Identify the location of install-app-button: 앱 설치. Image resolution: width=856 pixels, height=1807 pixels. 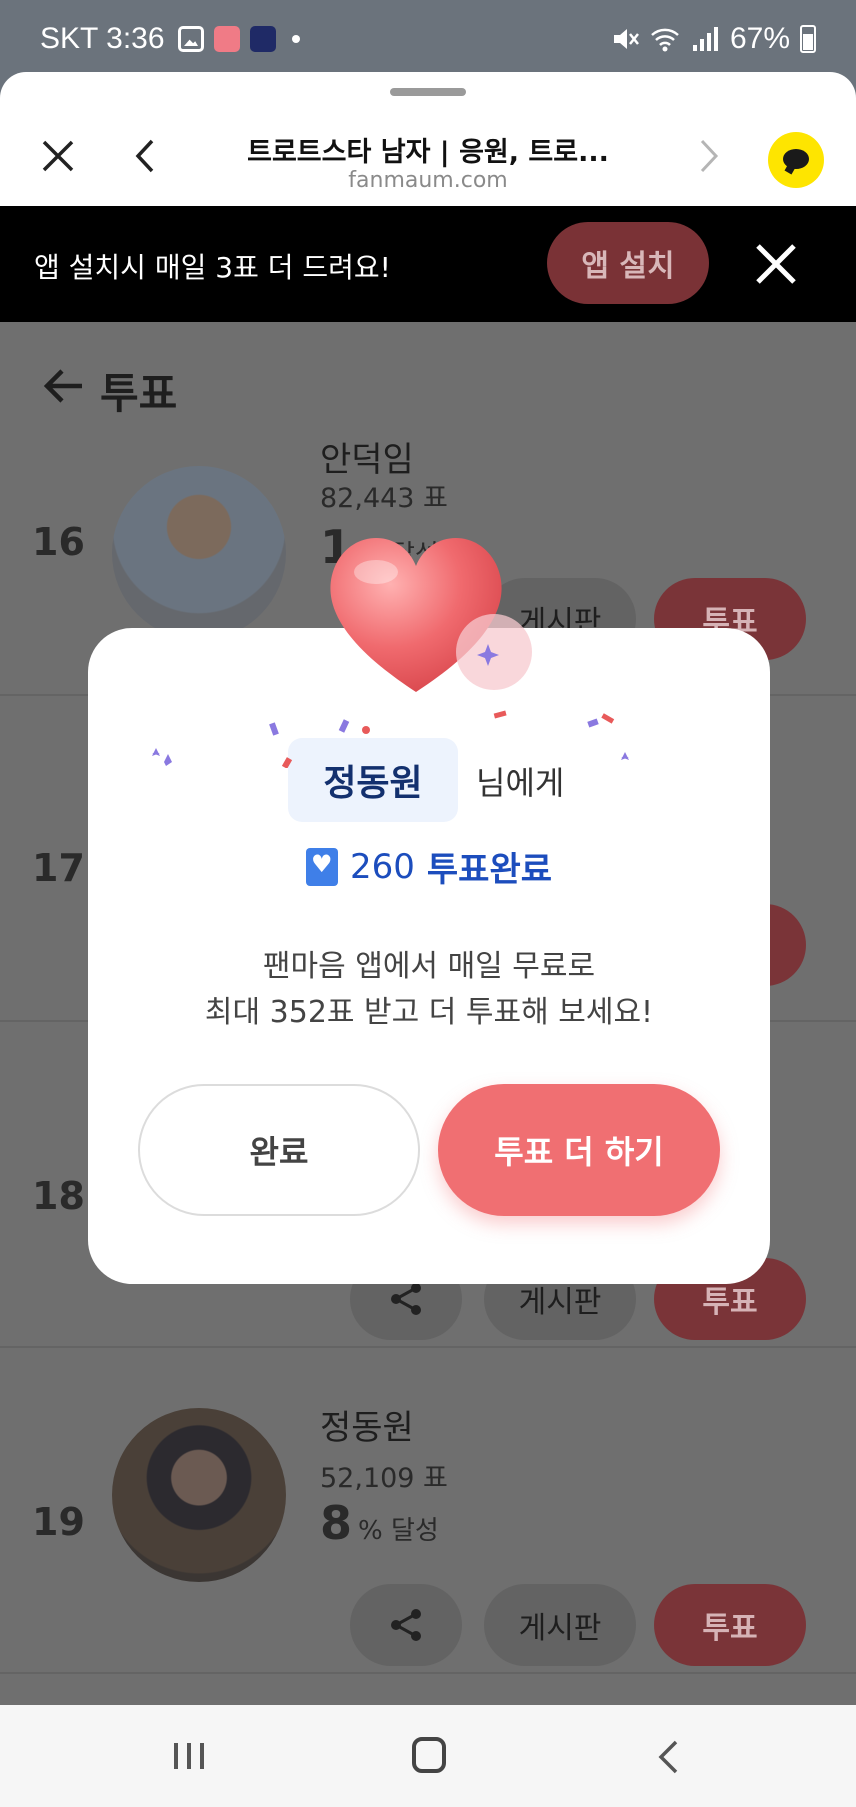
(628, 263).